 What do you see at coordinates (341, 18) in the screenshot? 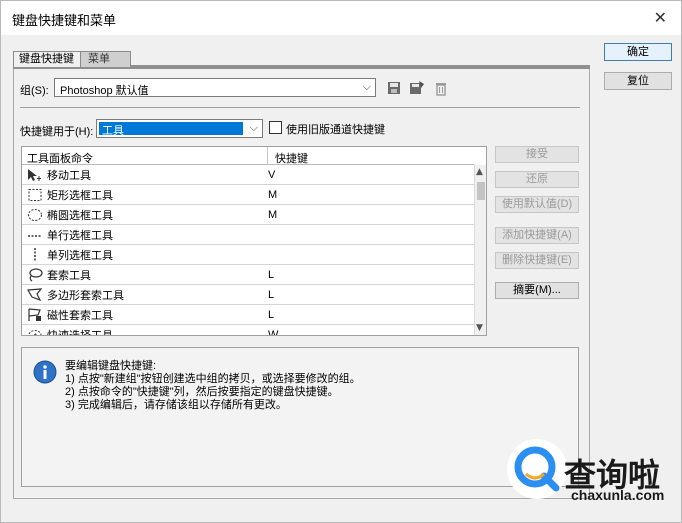
I see `title-bar: 键盘快捷键和菜单 ✕` at bounding box center [341, 18].